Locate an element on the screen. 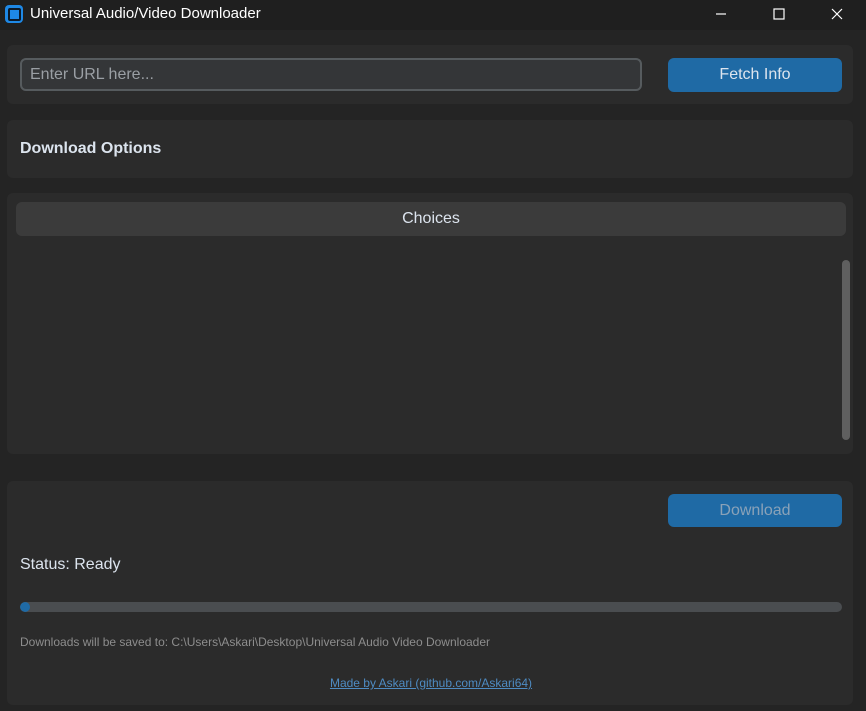 The width and height of the screenshot is (866, 711). url-input is located at coordinates (331, 74).